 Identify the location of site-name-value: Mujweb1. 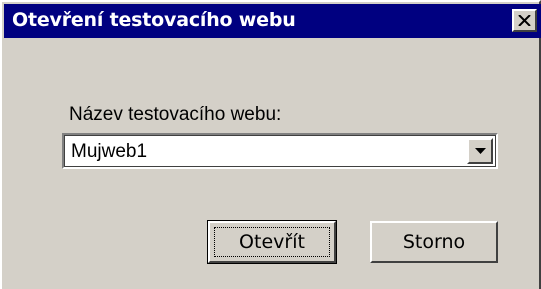
(109, 152).